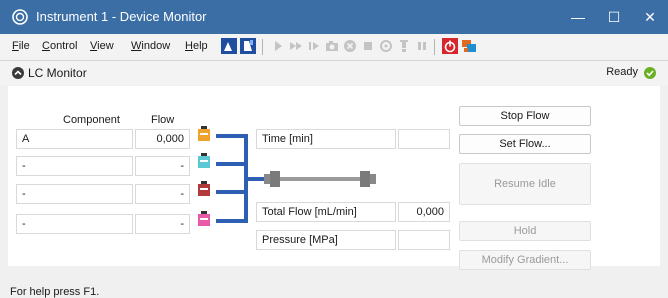 The height and width of the screenshot is (298, 668). I want to click on stop-circle-icon, so click(350, 46).